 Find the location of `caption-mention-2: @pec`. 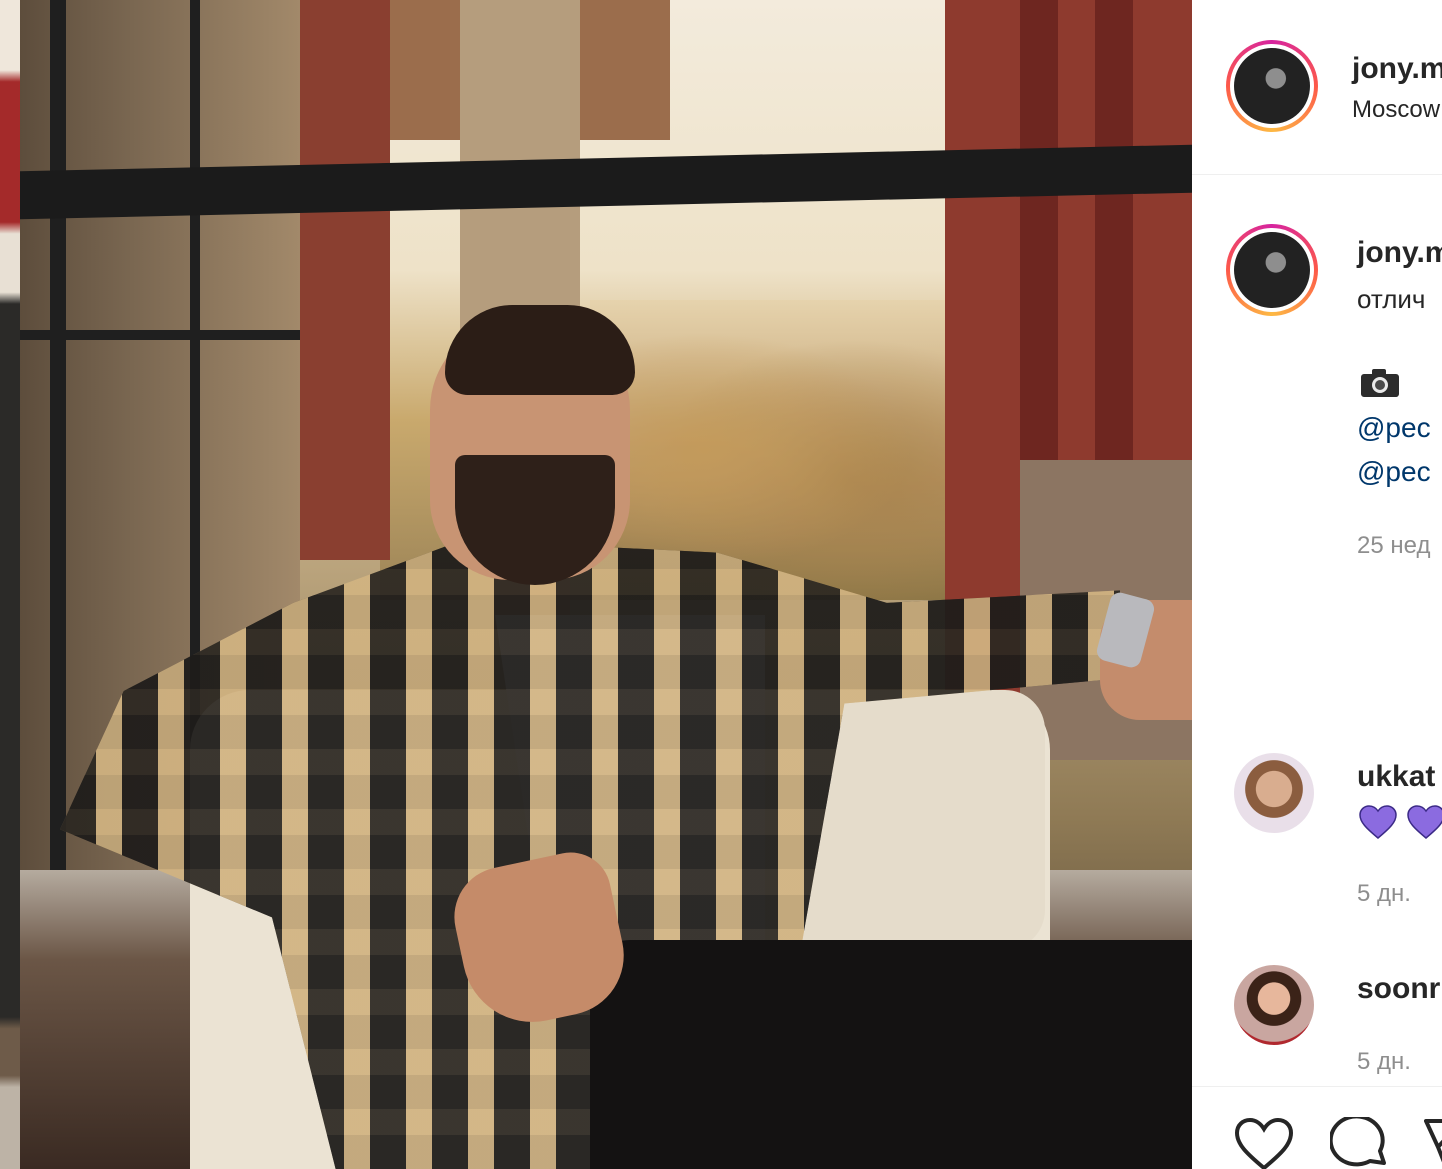

caption-mention-2: @pec is located at coordinates (1394, 472).